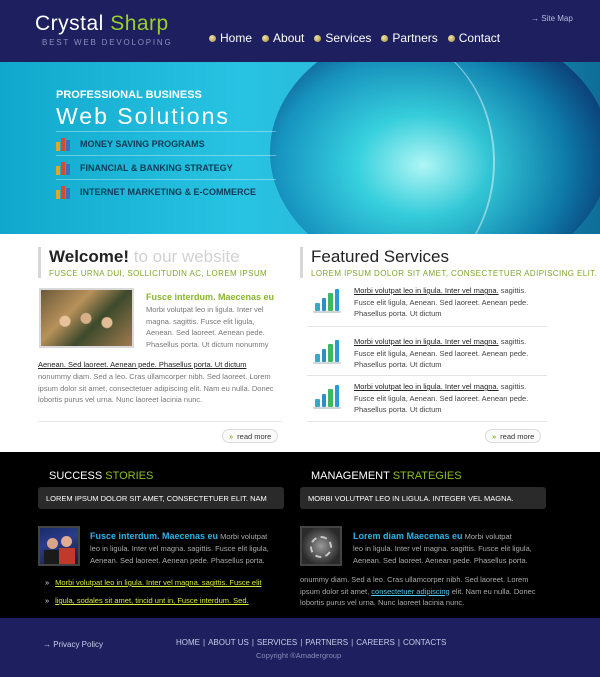  I want to click on welcome-heading: Welcome! to our website, so click(158, 257).